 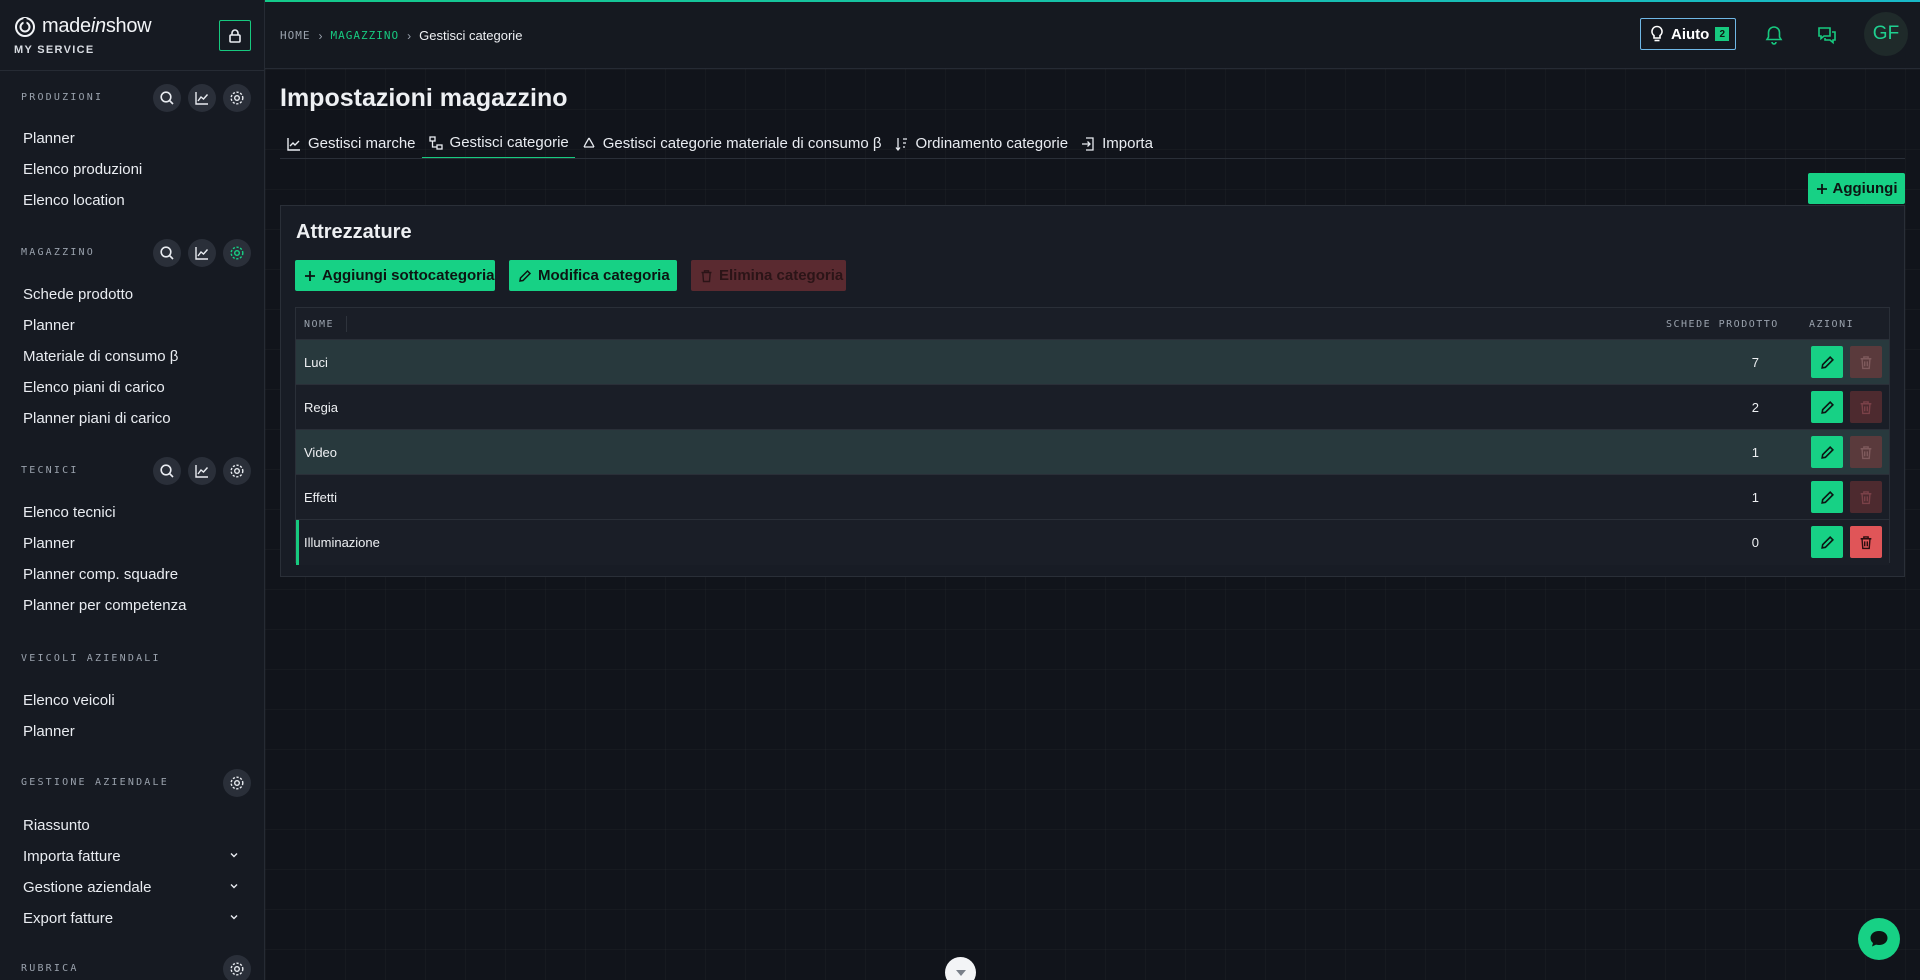 What do you see at coordinates (95, 782) in the screenshot?
I see `section-title: GESTIONE AZIENDALE` at bounding box center [95, 782].